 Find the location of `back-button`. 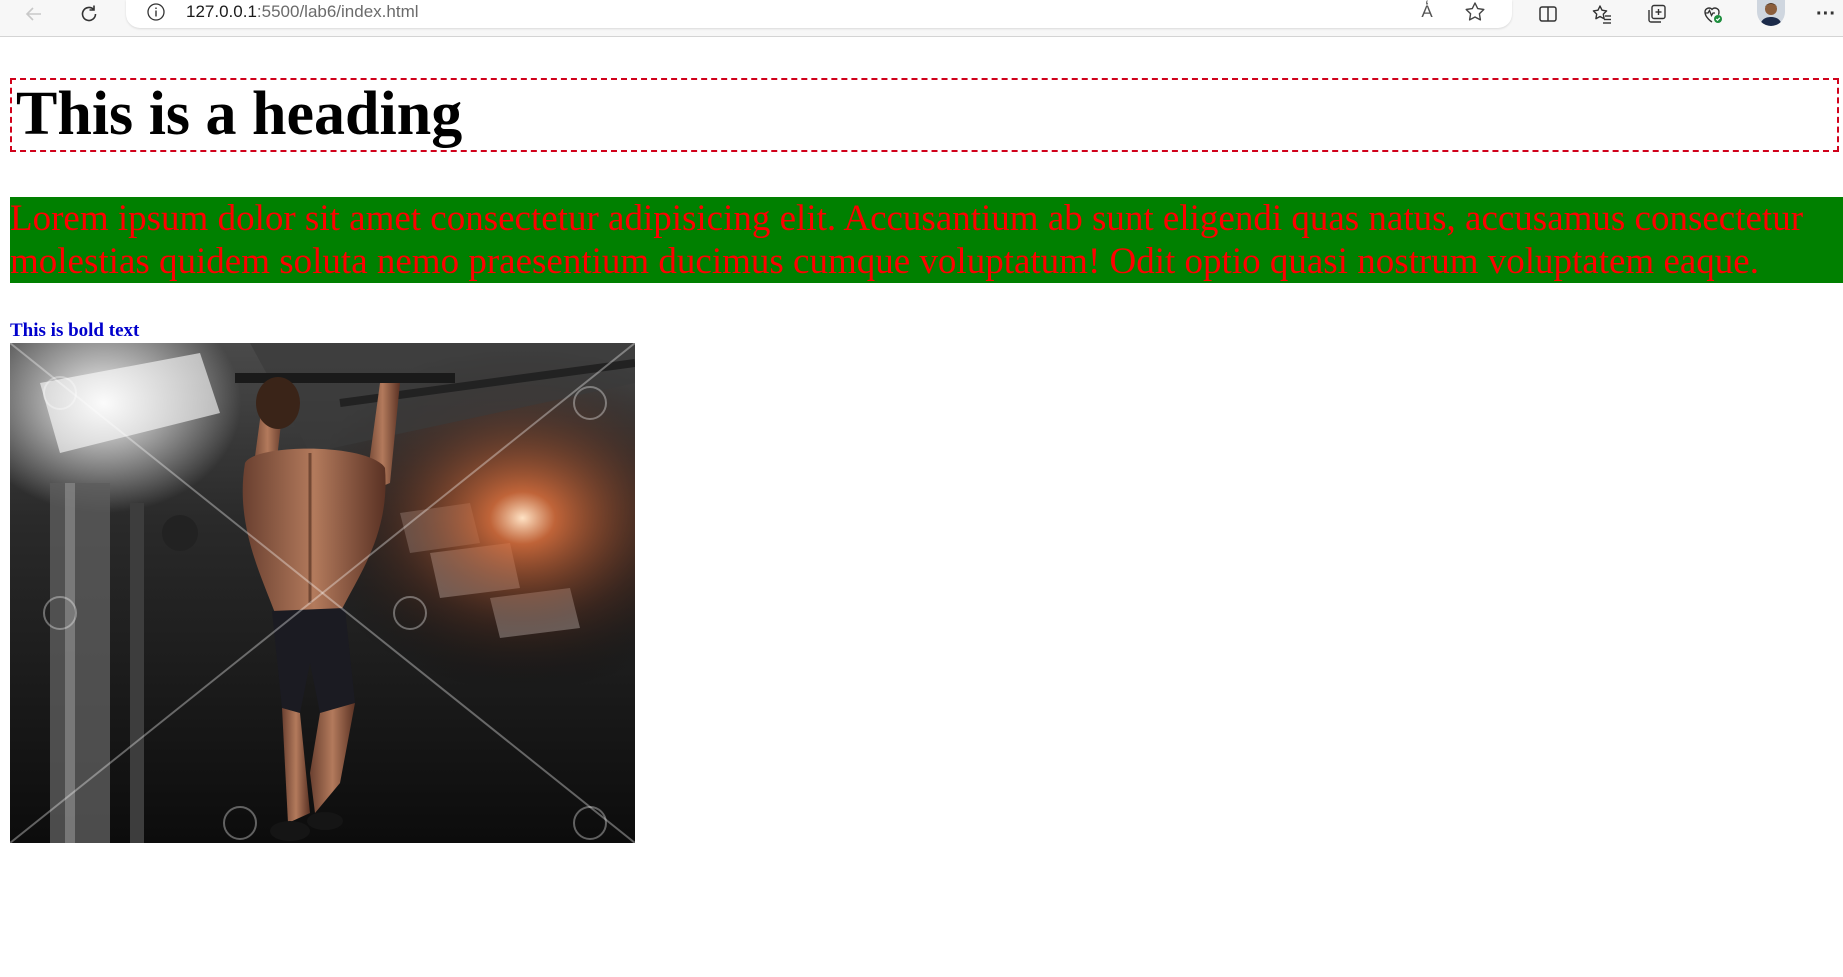

back-button is located at coordinates (34, 14).